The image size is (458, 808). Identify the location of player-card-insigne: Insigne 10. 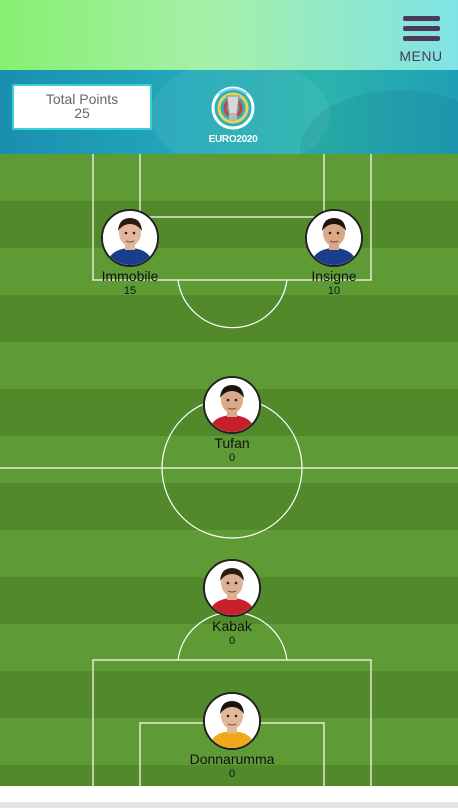
(334, 253).